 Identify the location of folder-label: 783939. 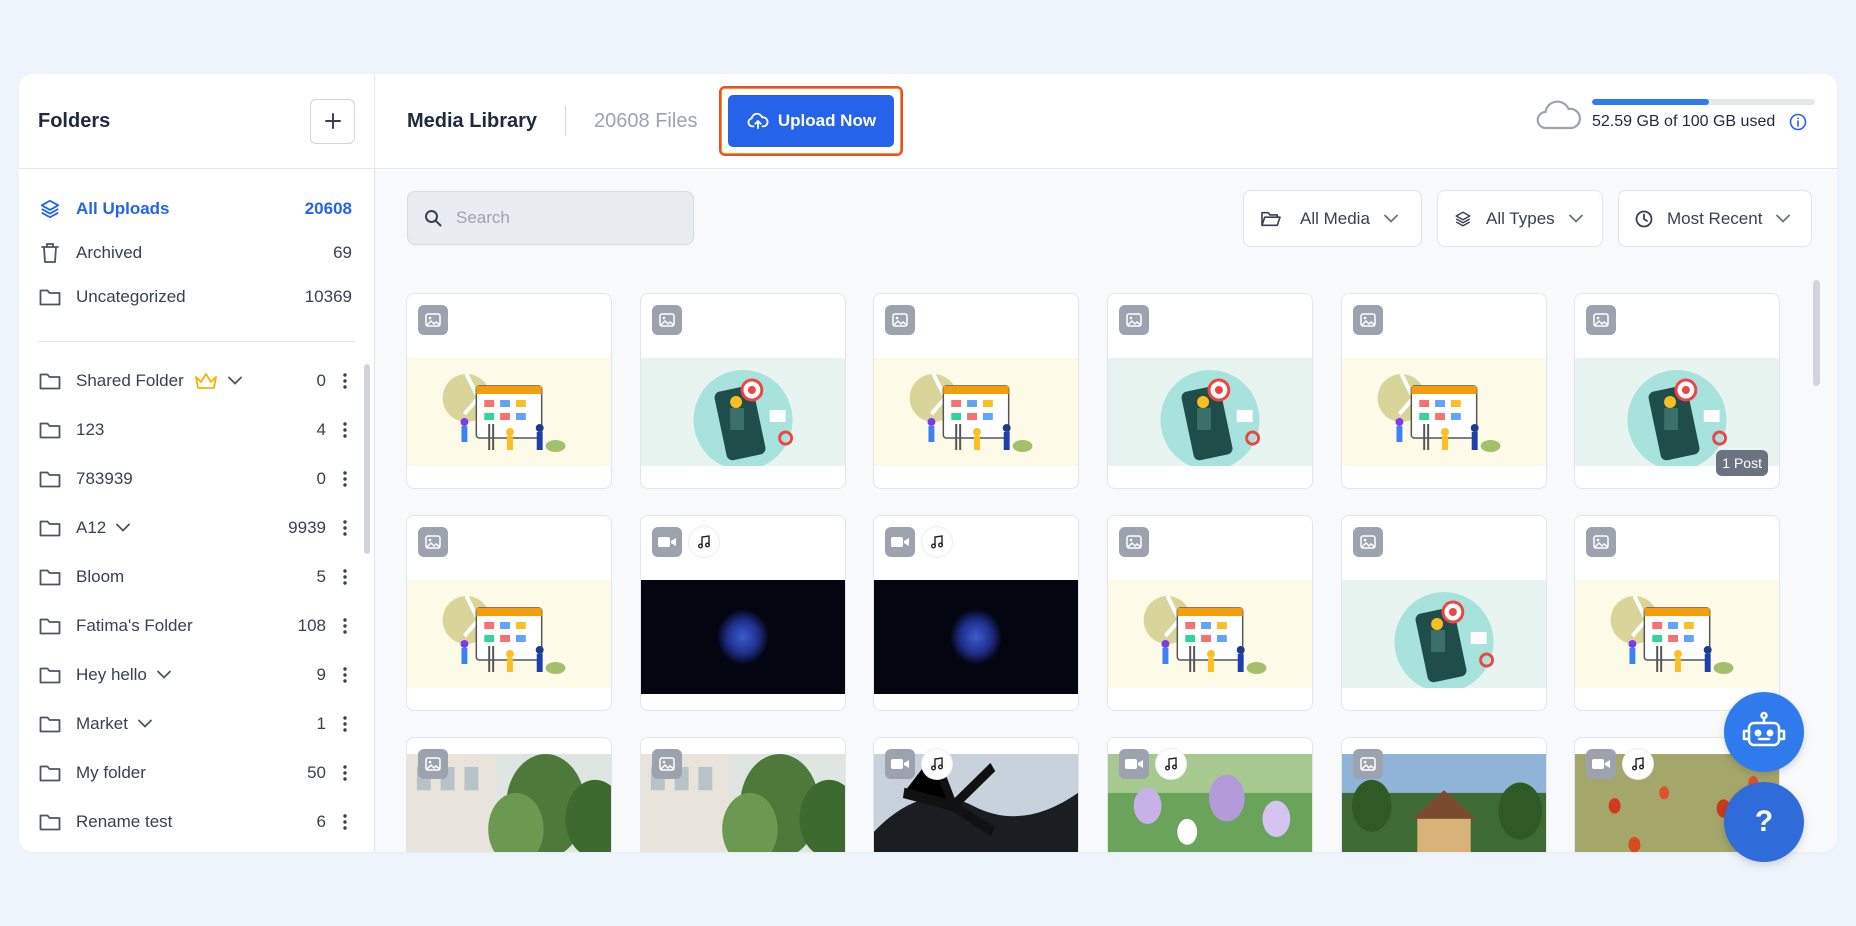
(104, 478).